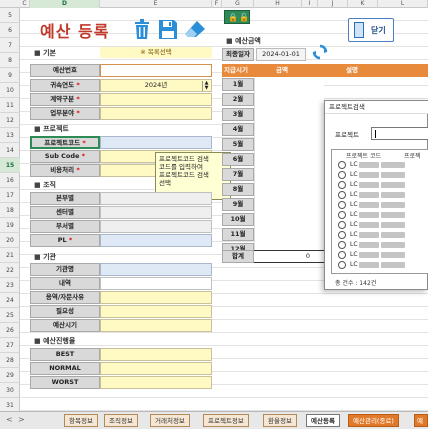 This screenshot has height=429, width=428. Describe the element at coordinates (10, 210) in the screenshot. I see `row-header-18: 18` at that location.